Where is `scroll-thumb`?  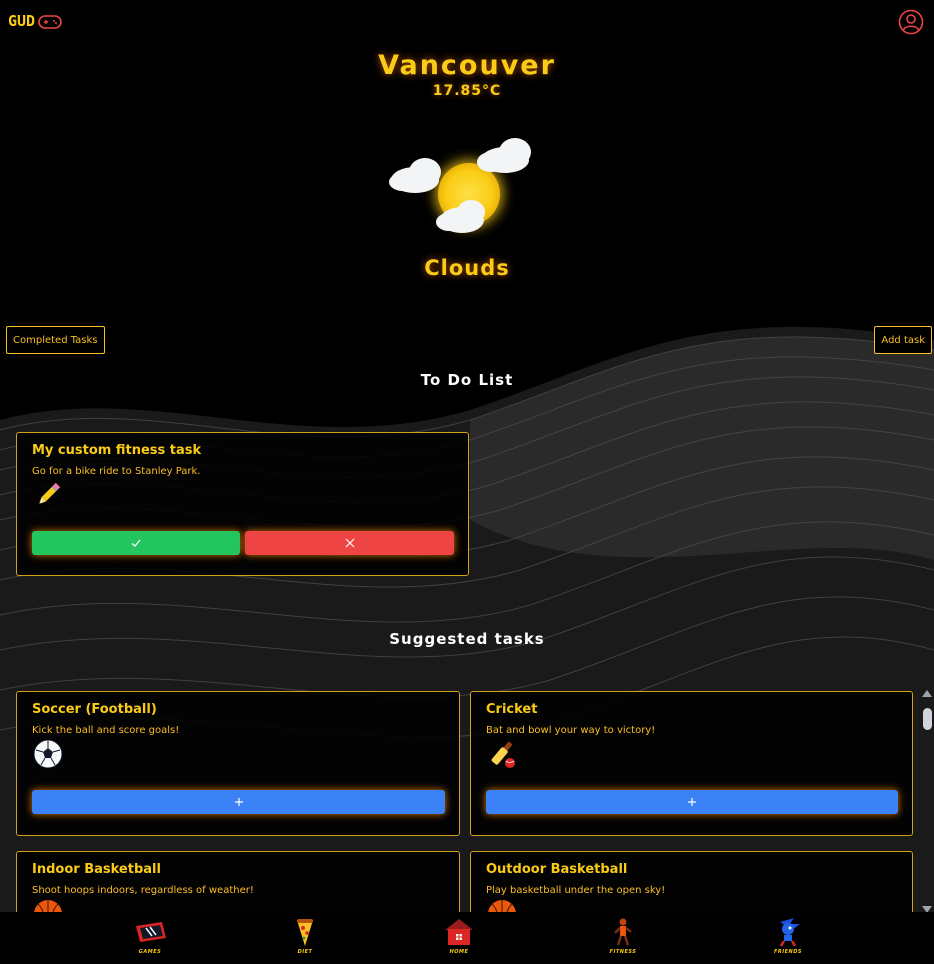
scroll-thumb is located at coordinates (927, 719).